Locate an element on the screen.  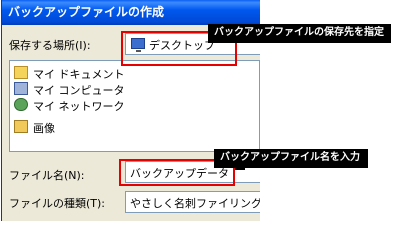
file-type-label: ファイルの種類(T): is located at coordinates (57, 203).